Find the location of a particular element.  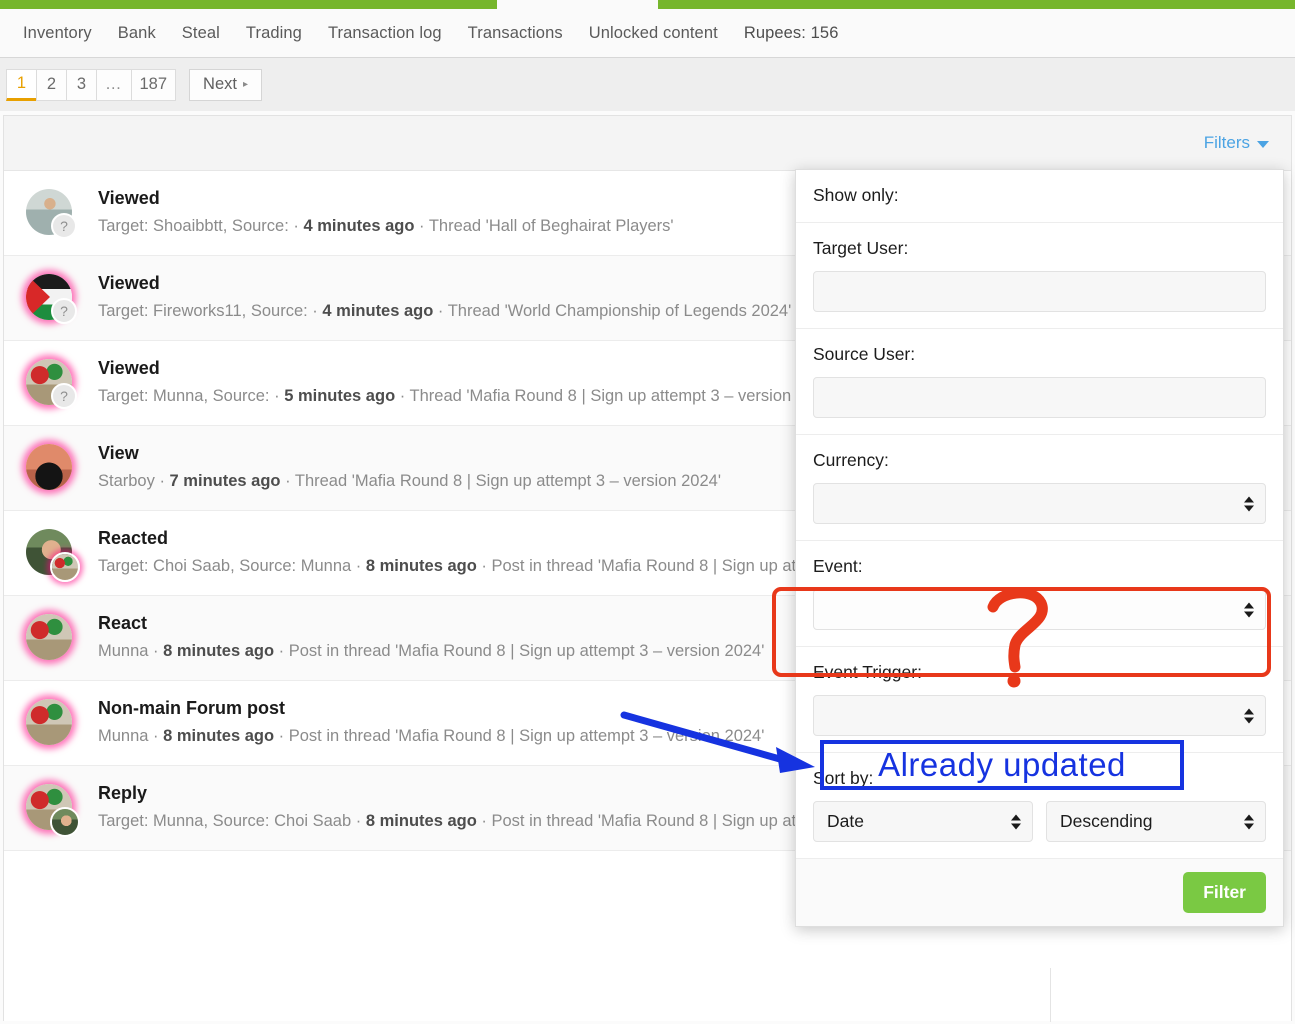

source-user-section: Source User: is located at coordinates (1039, 382).